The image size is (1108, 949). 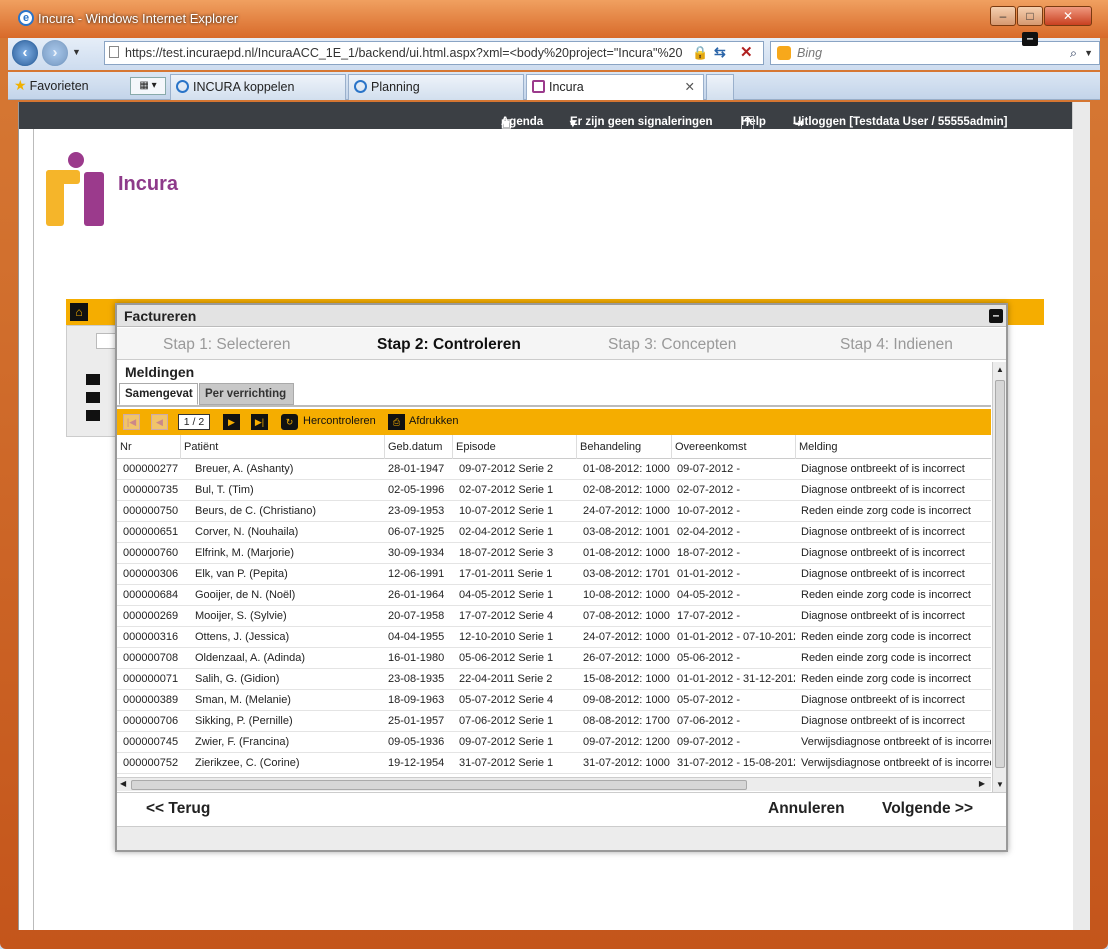 I want to click on search-input: Bing ⌕ ▼, so click(x=935, y=53).